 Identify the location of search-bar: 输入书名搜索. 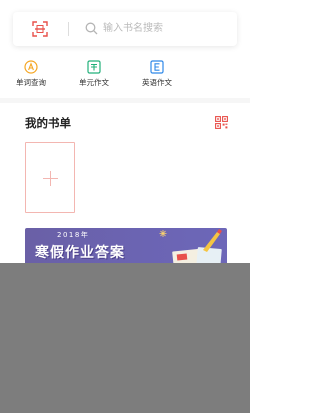
(125, 29).